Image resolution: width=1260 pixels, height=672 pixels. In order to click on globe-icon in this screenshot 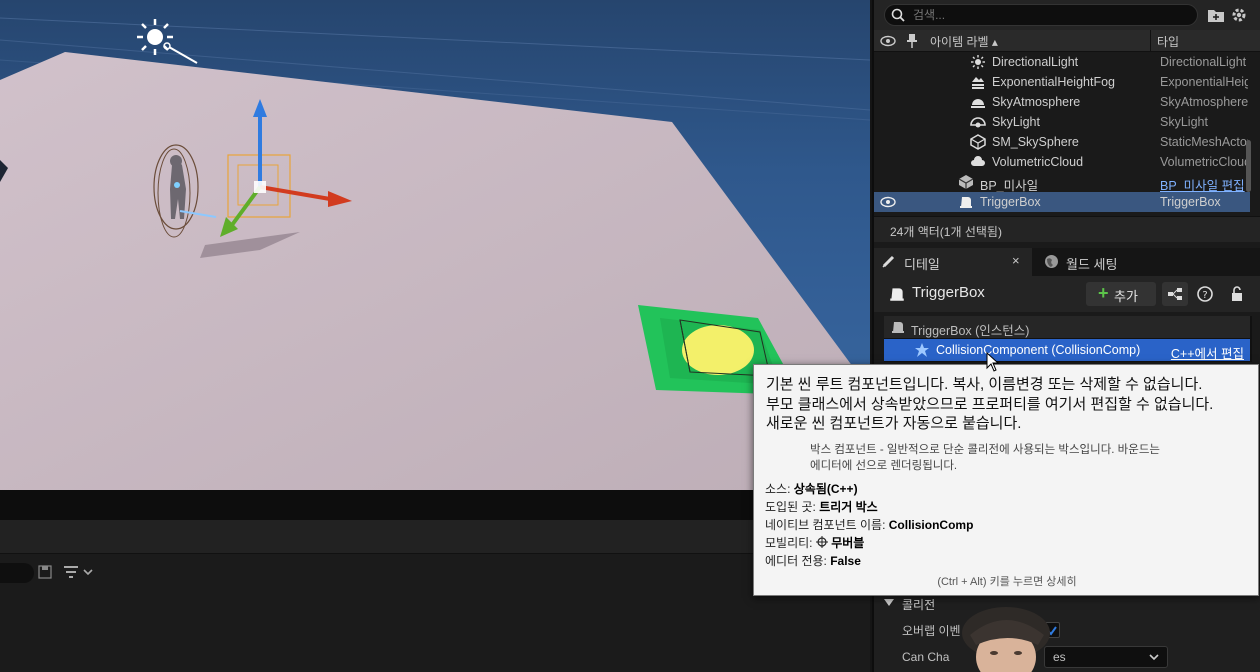, I will do `click(1051, 261)`.